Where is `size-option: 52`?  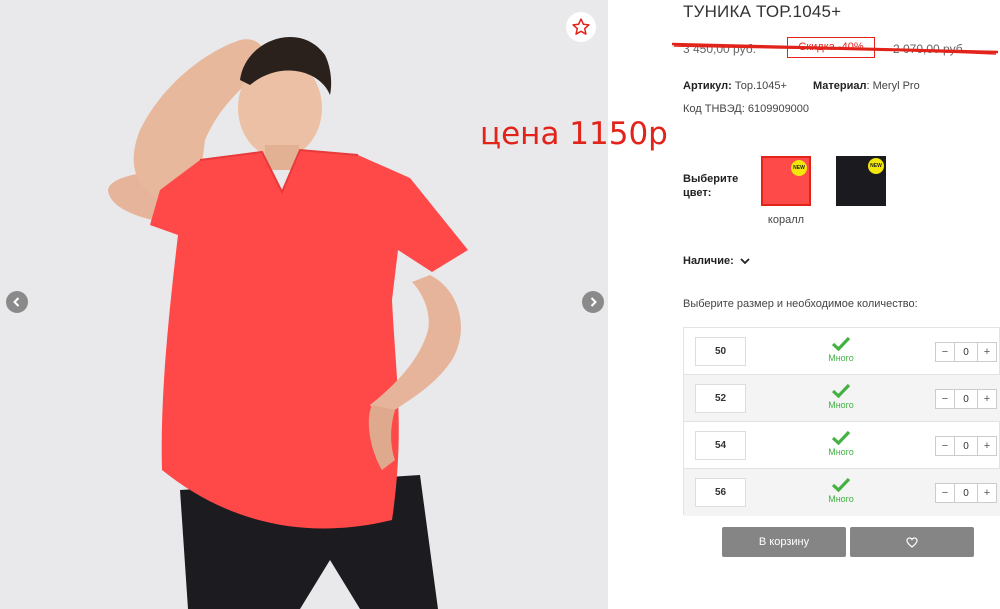
size-option: 52 is located at coordinates (720, 398).